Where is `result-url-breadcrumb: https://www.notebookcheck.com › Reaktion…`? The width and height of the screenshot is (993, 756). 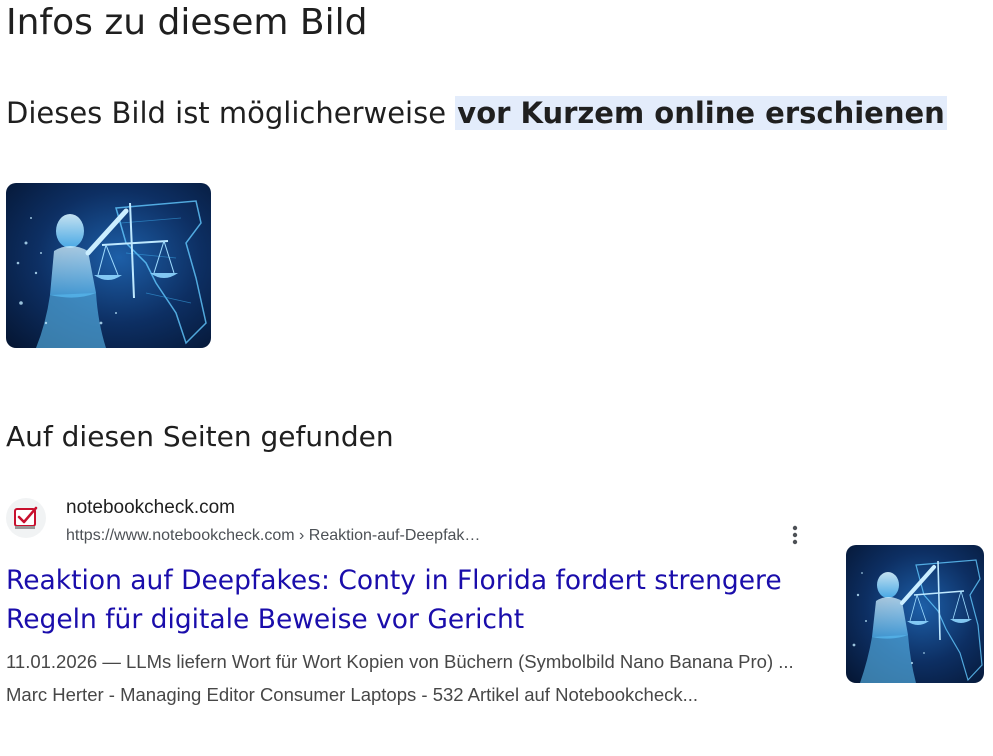 result-url-breadcrumb: https://www.notebookcheck.com › Reaktion… is located at coordinates (273, 536).